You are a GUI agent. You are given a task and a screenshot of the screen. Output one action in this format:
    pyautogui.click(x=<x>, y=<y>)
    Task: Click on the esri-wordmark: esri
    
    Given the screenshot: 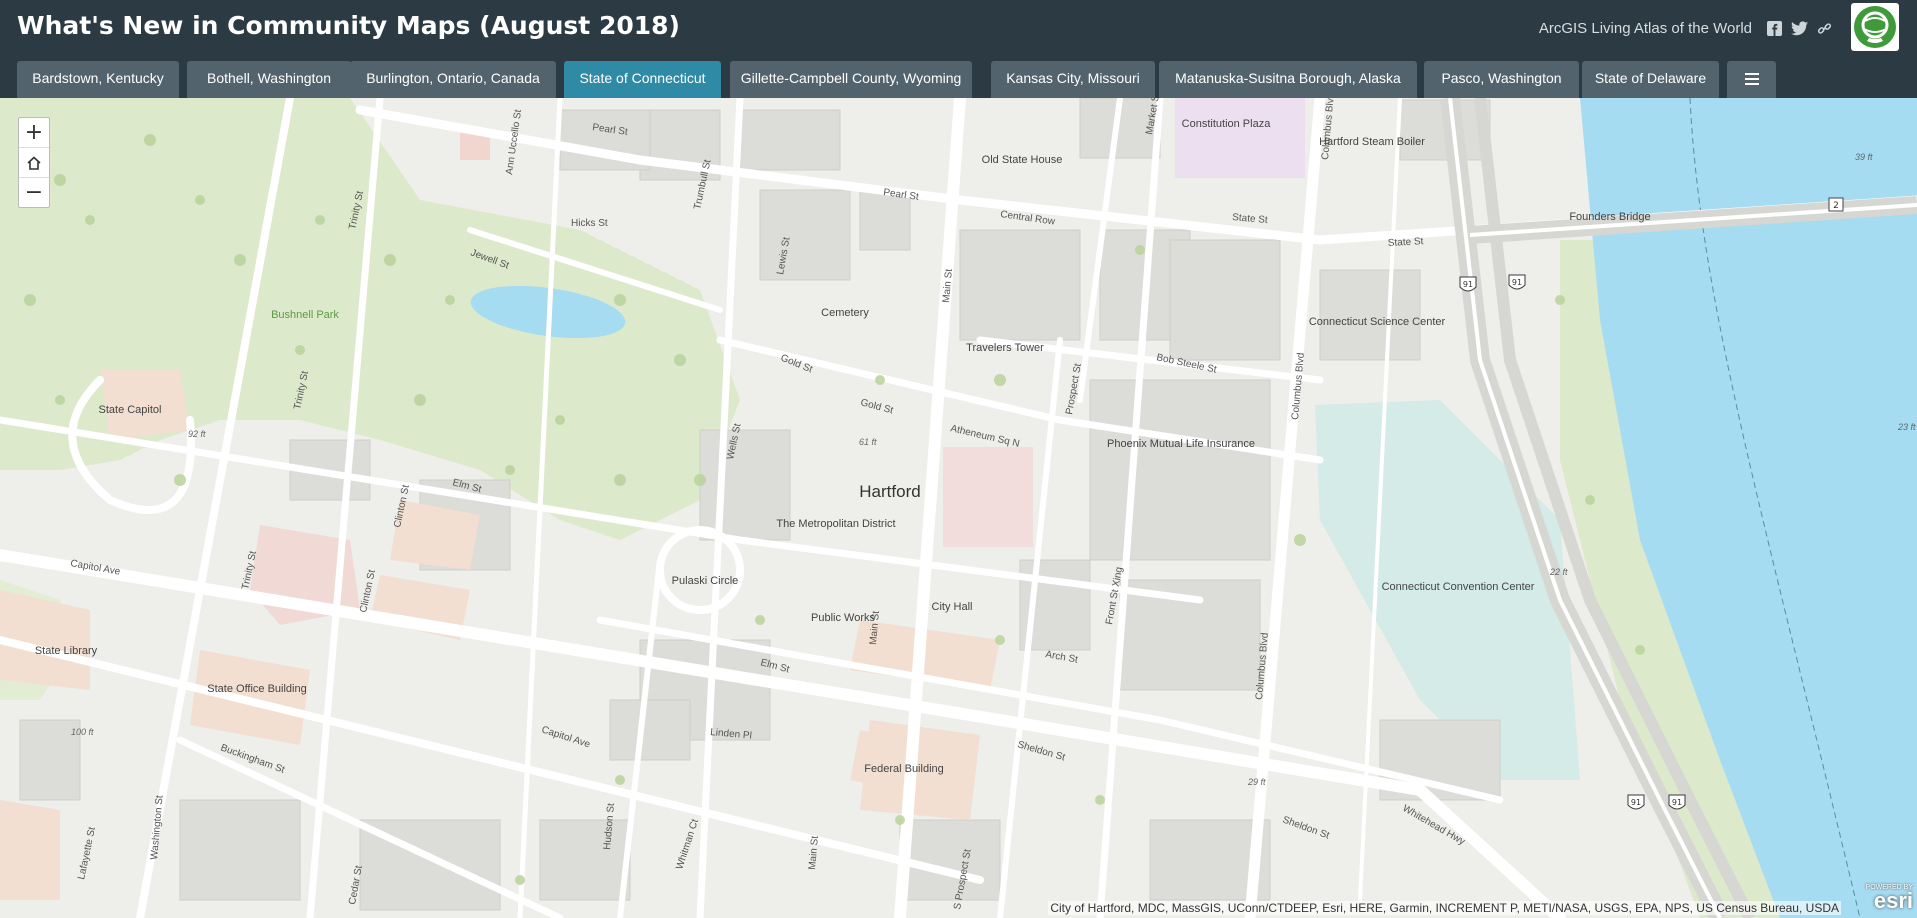 What is the action you would take?
    pyautogui.click(x=1893, y=900)
    